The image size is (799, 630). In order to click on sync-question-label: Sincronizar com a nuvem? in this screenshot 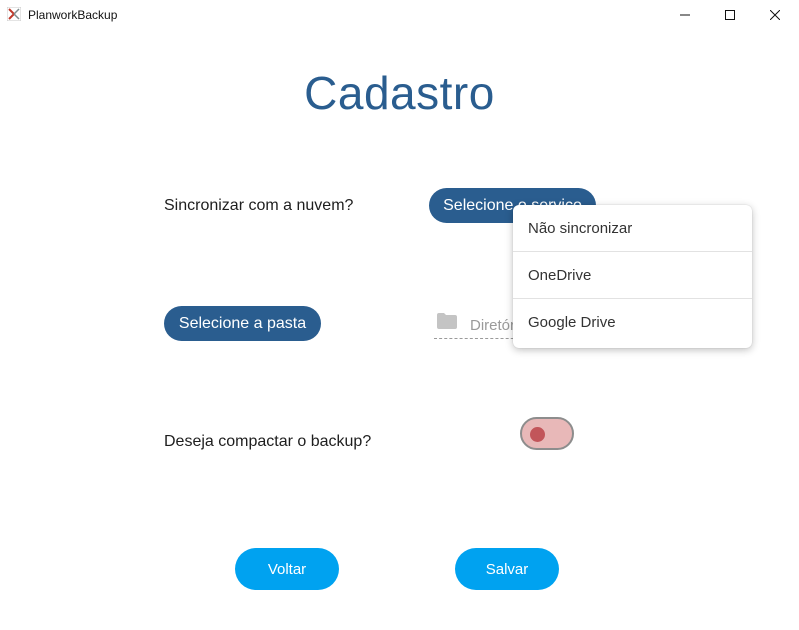, I will do `click(259, 205)`.